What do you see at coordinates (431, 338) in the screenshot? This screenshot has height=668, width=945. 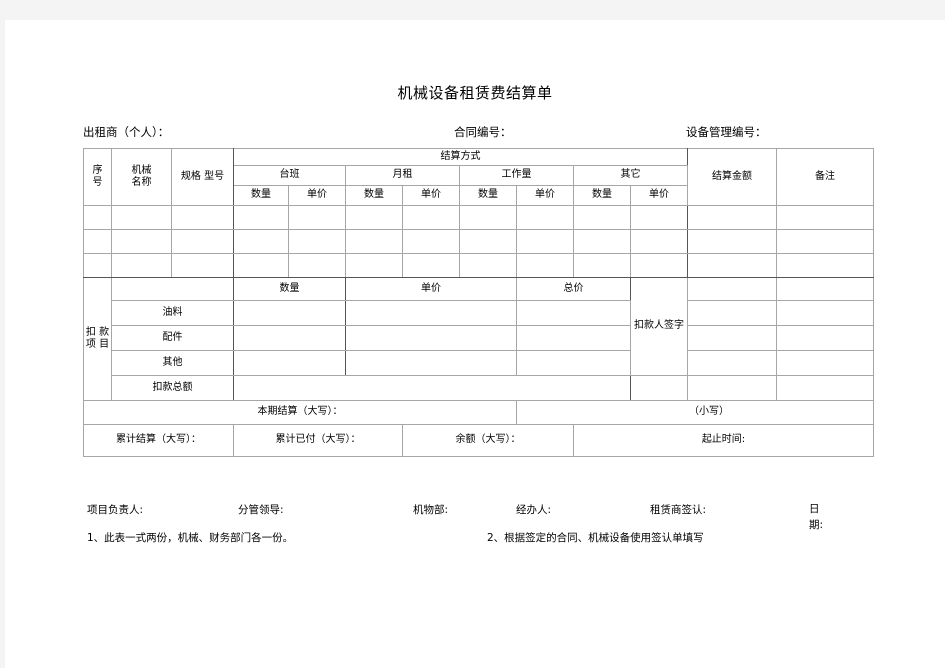 I see `deduction-item-price-parts` at bounding box center [431, 338].